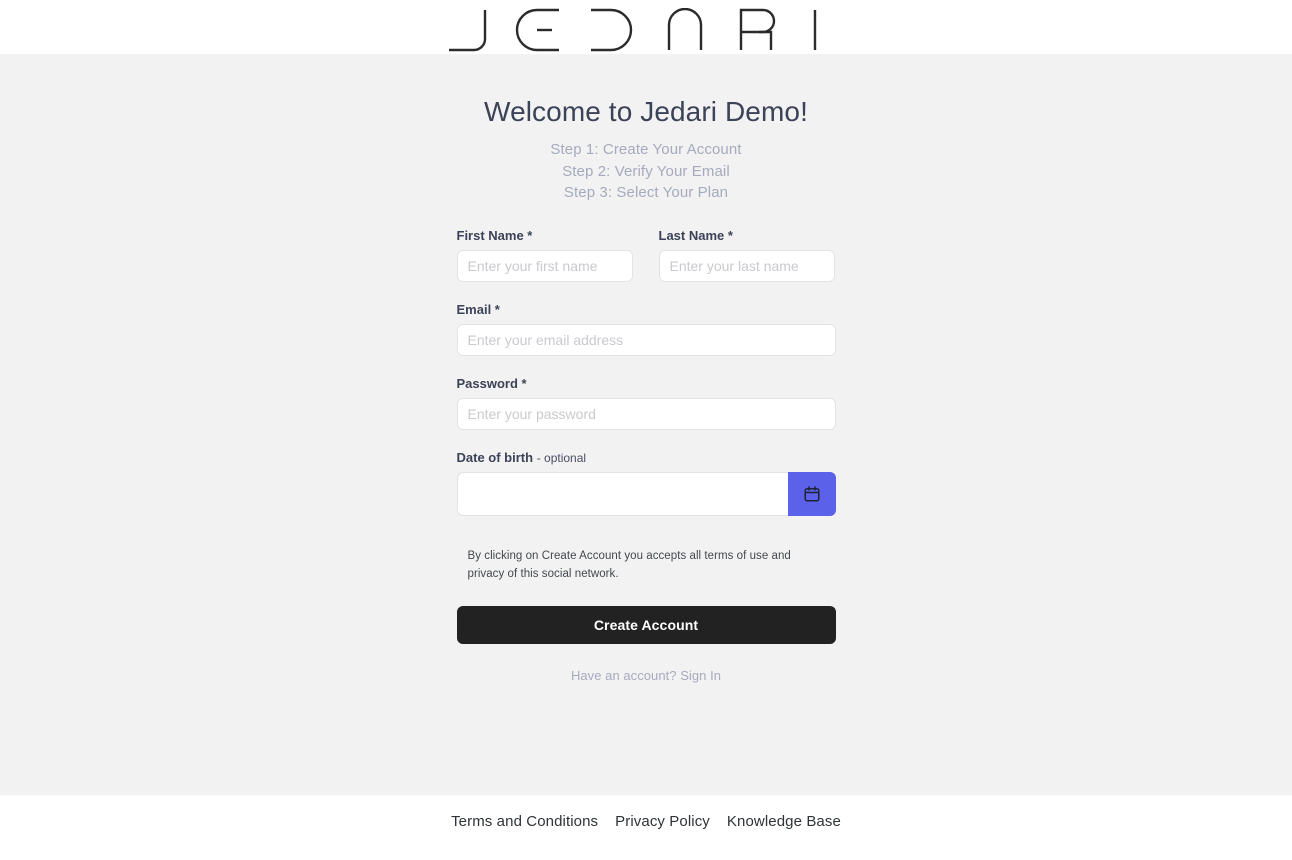 The width and height of the screenshot is (1292, 860). What do you see at coordinates (646, 413) in the screenshot?
I see `password-input` at bounding box center [646, 413].